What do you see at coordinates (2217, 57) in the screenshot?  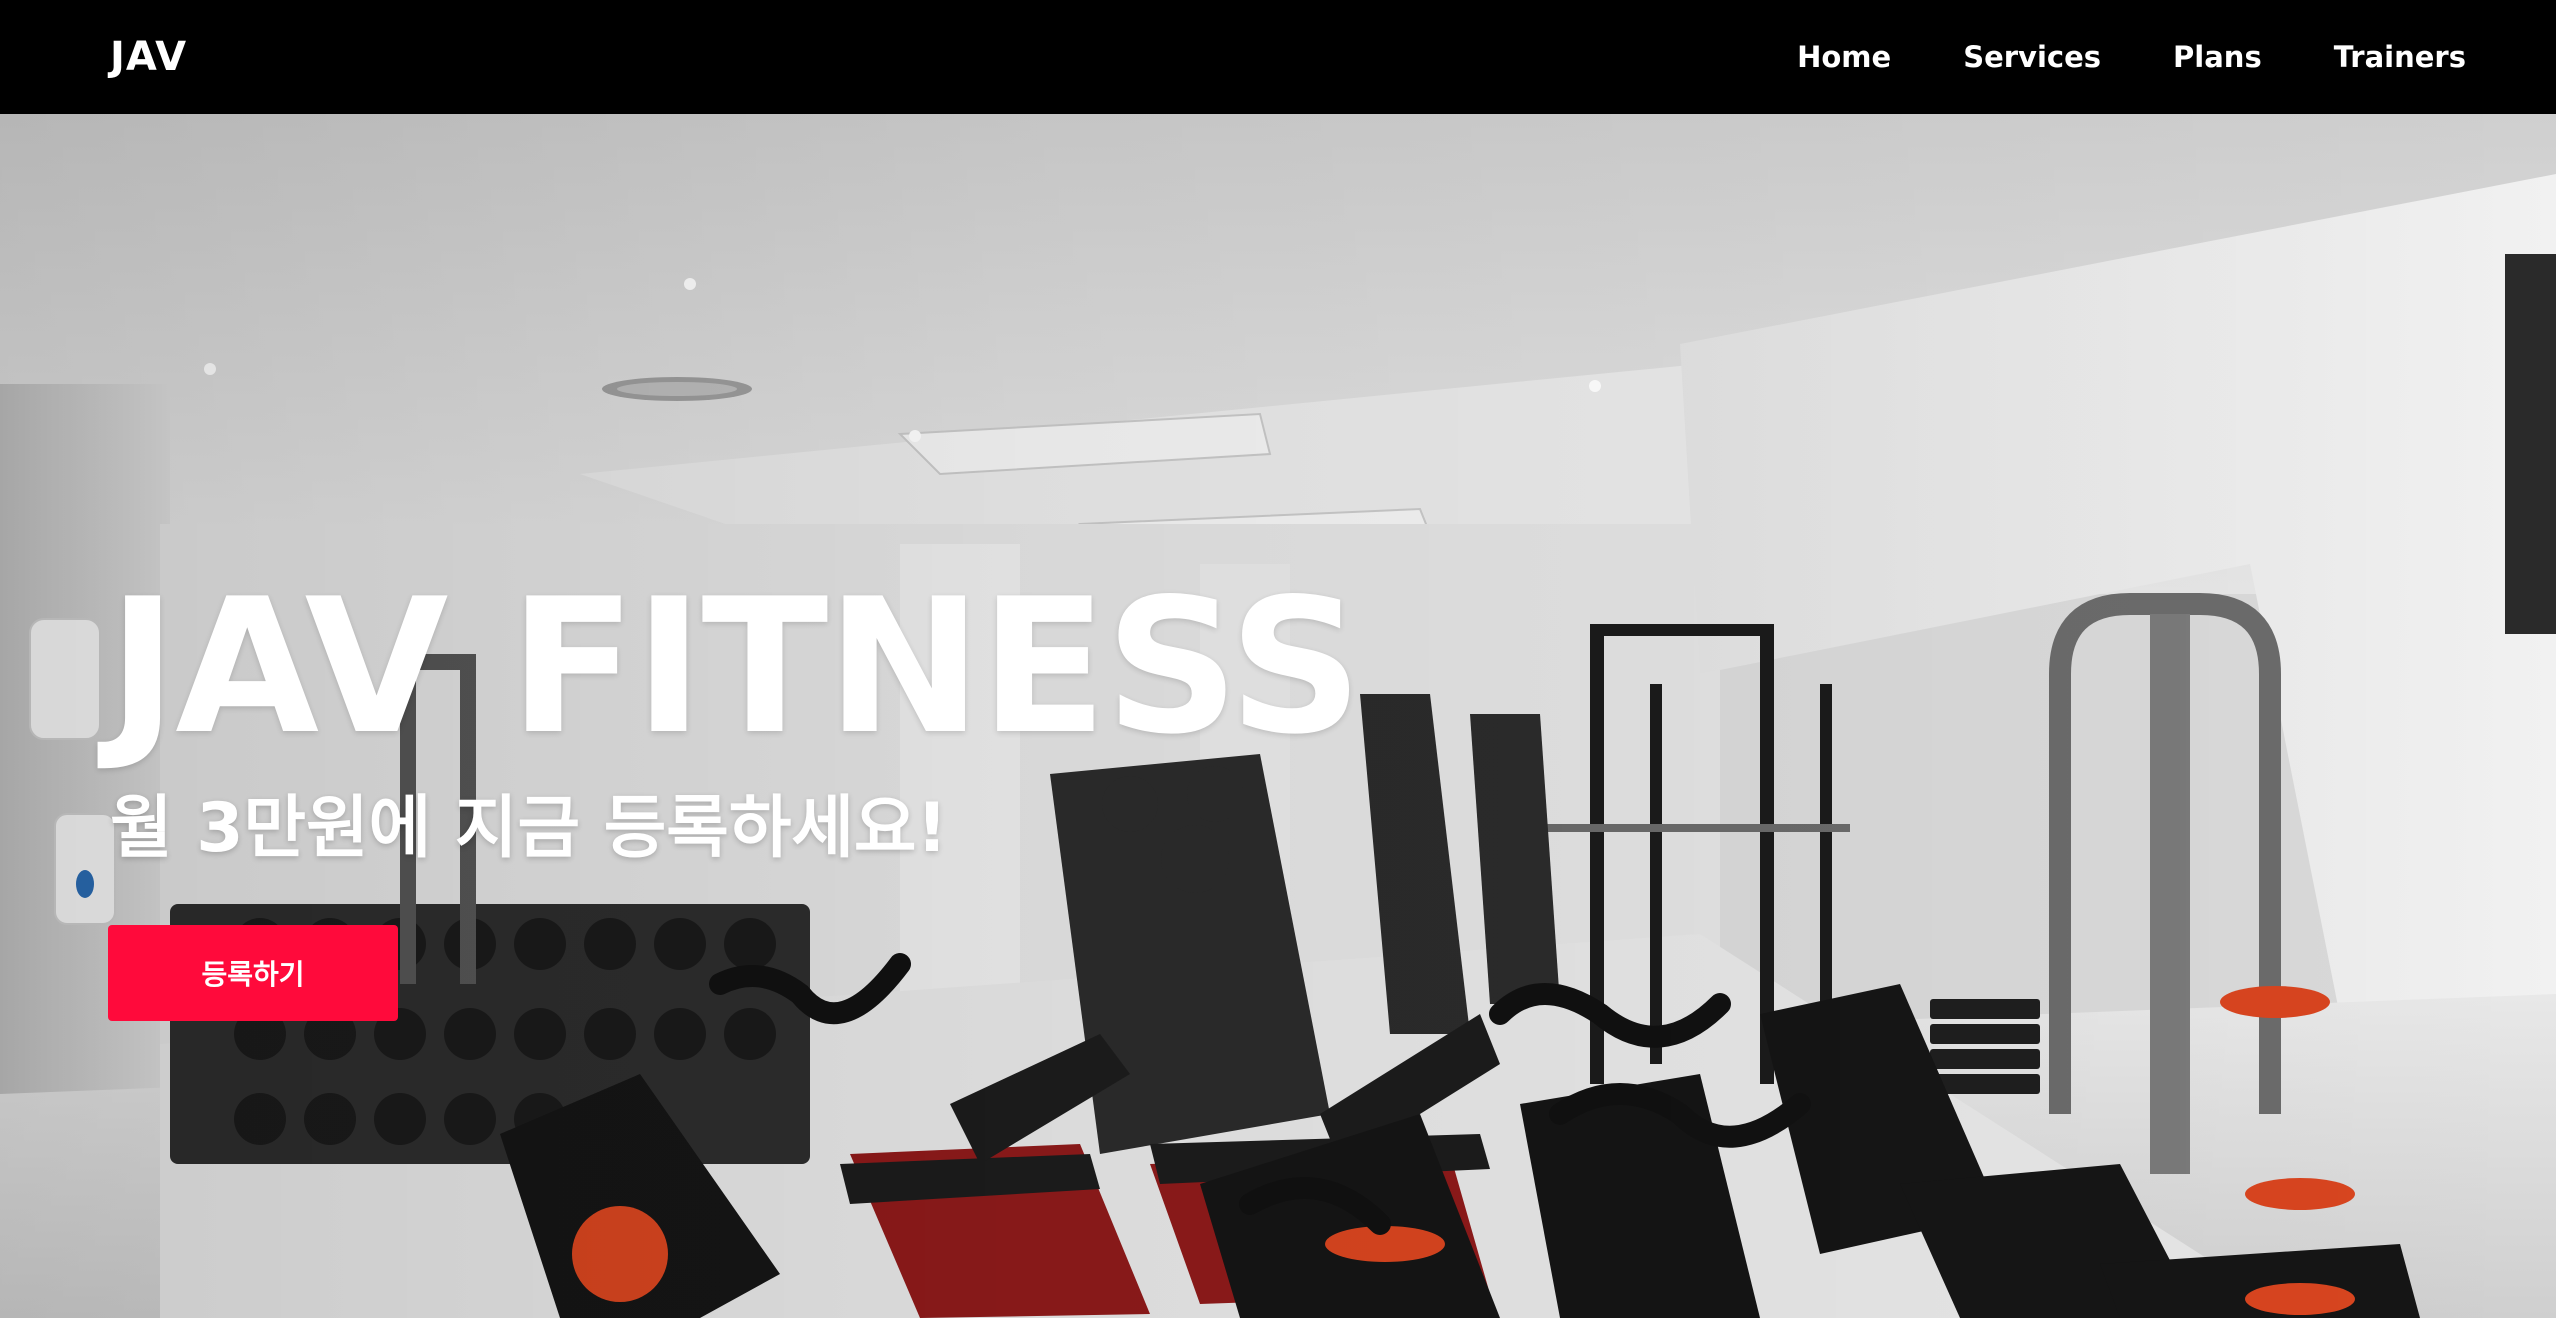 I see `nav-link-plans: Plans` at bounding box center [2217, 57].